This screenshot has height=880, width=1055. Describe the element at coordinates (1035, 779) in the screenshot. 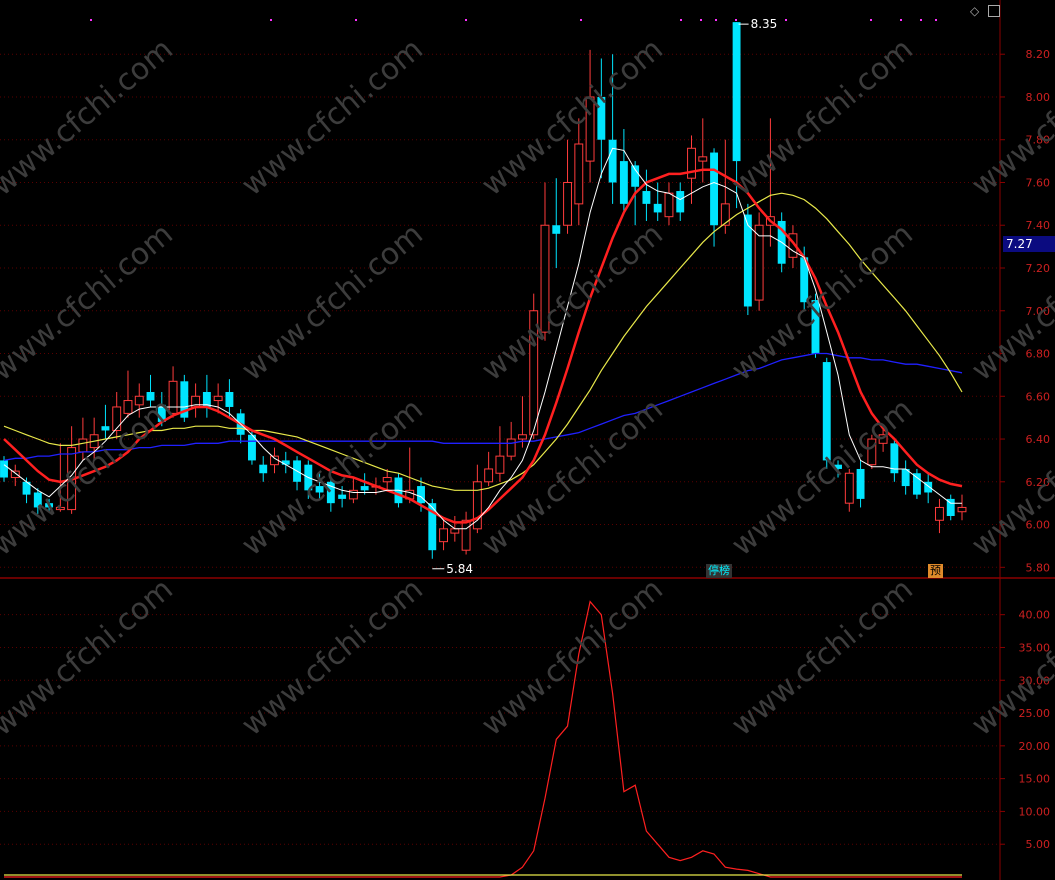

I see `y-tick-label: 15.00` at that location.